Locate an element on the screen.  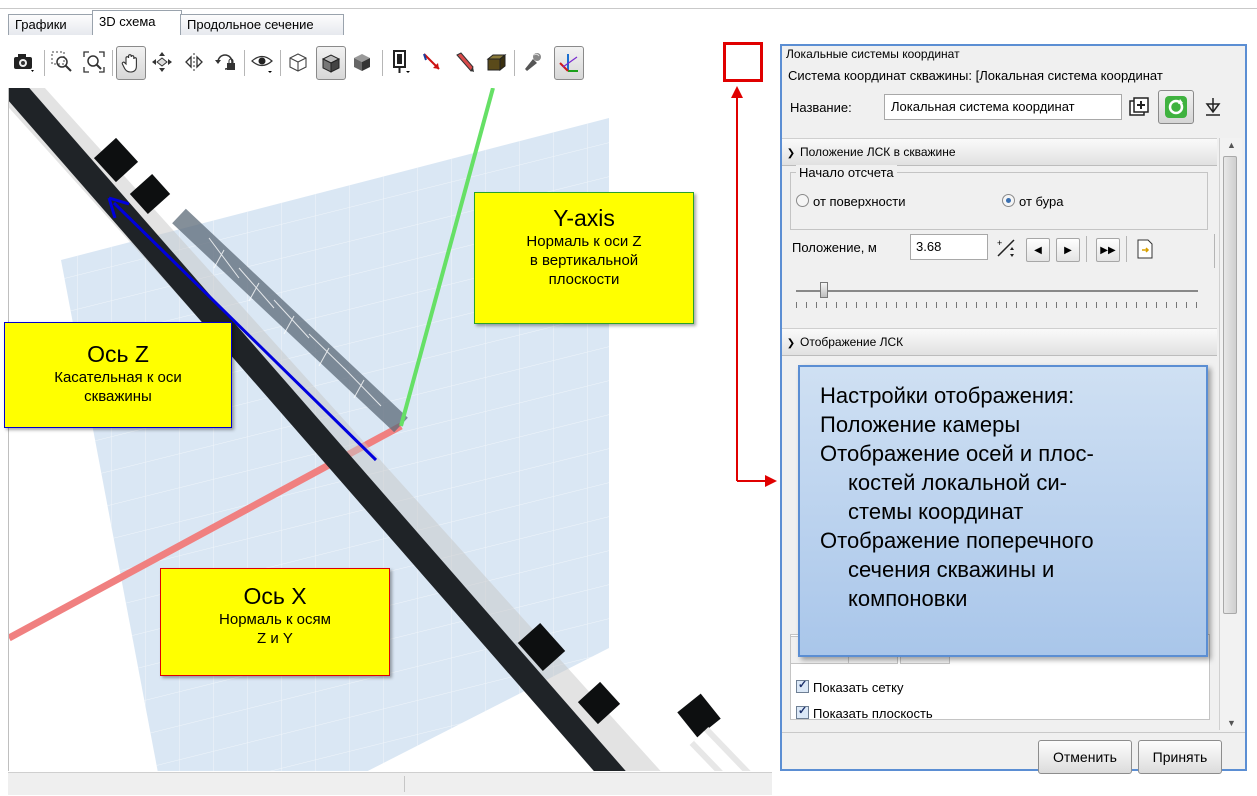
radio-from-bit: от бура is located at coordinates (1032, 201).